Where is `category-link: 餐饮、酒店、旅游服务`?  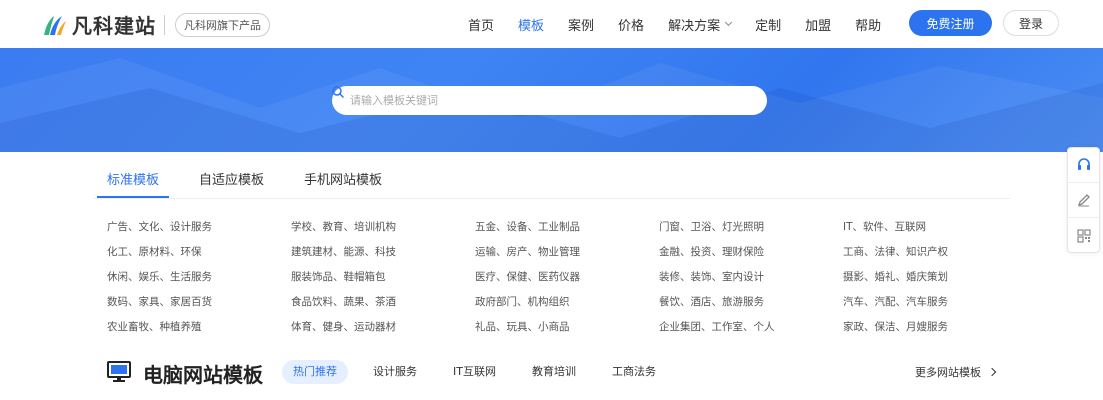 category-link: 餐饮、酒店、旅游服务 is located at coordinates (751, 302).